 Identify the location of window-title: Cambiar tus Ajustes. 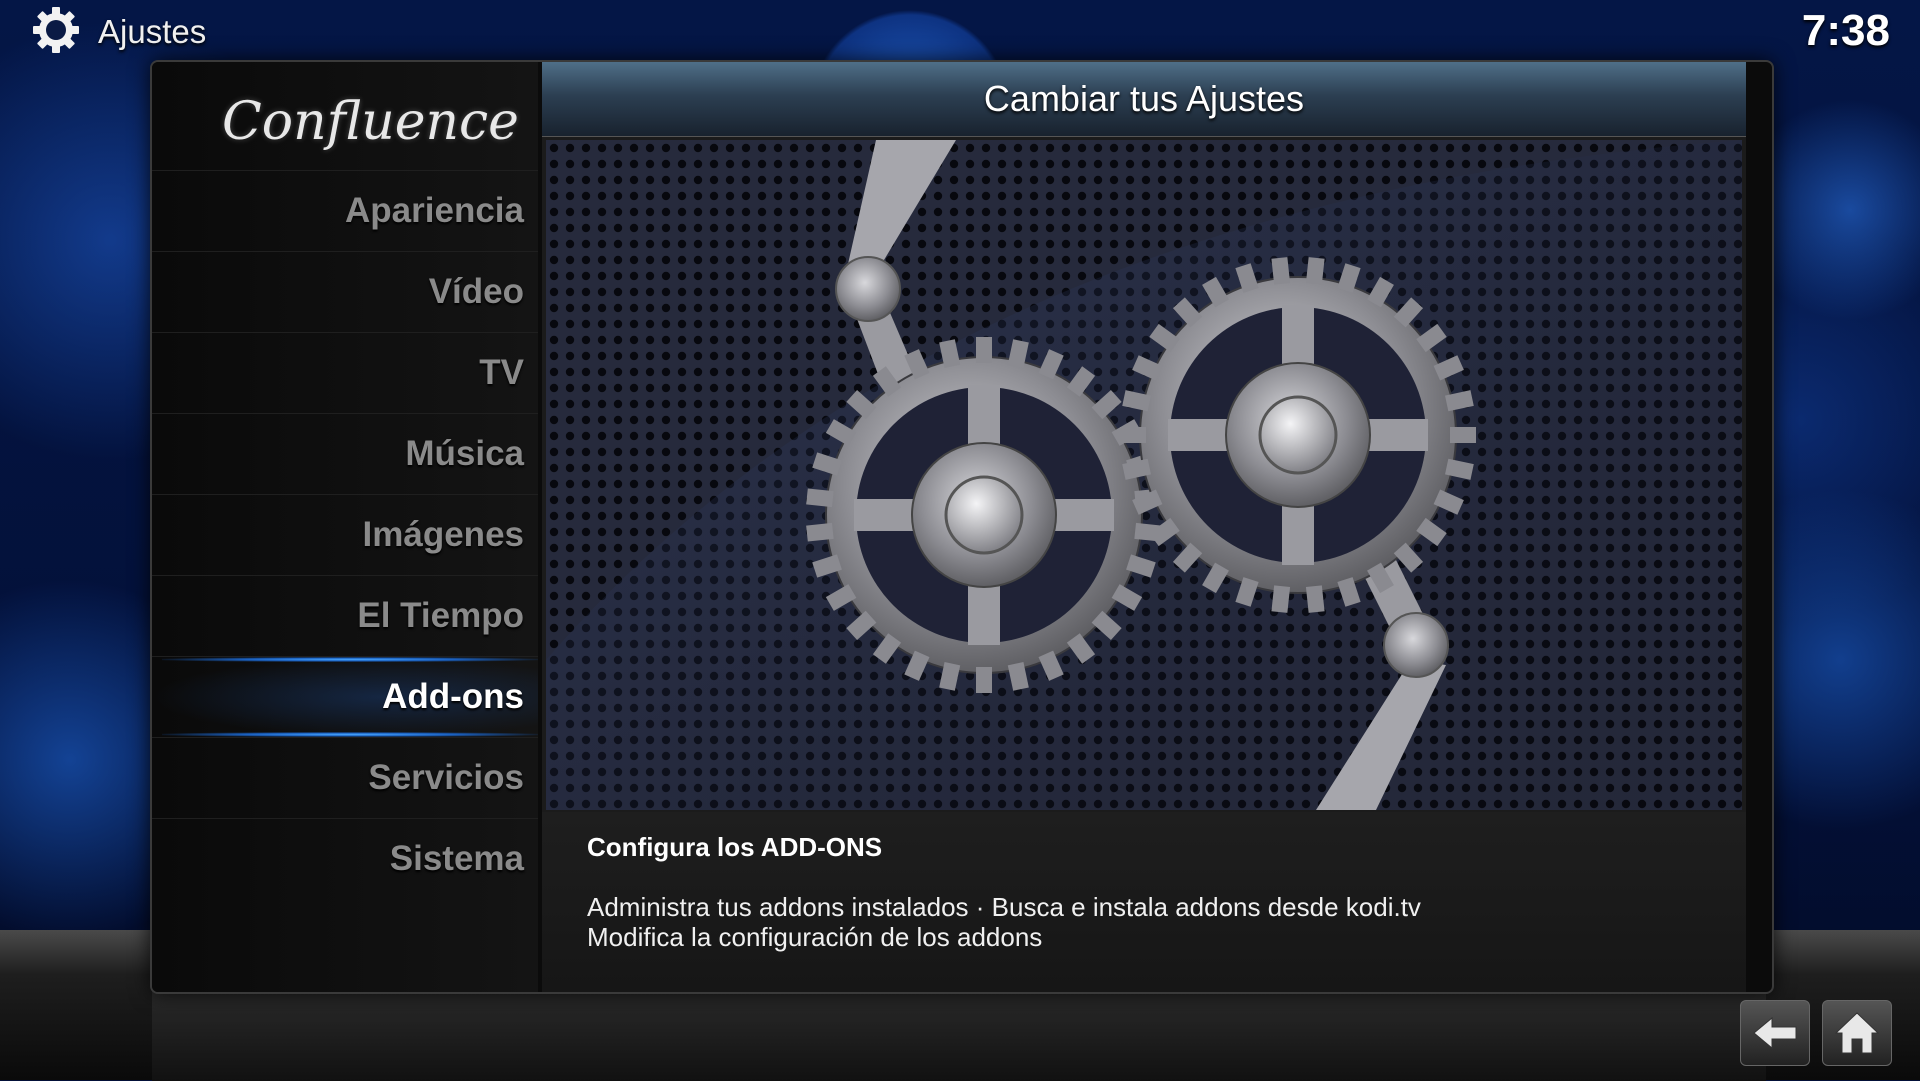
(1144, 98).